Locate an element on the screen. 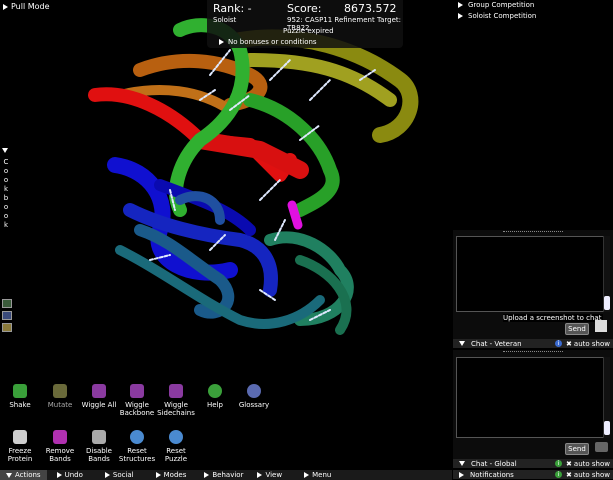 This screenshot has width=613, height=480. score-value: 8673.572 is located at coordinates (370, 8).